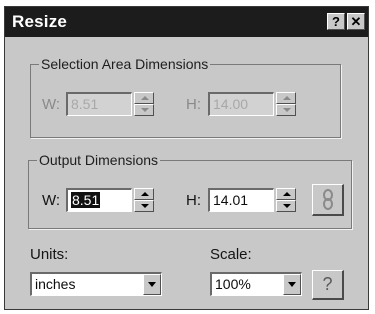 This screenshot has width=375, height=314. Describe the element at coordinates (51, 200) in the screenshot. I see `output-width-label: W:` at that location.